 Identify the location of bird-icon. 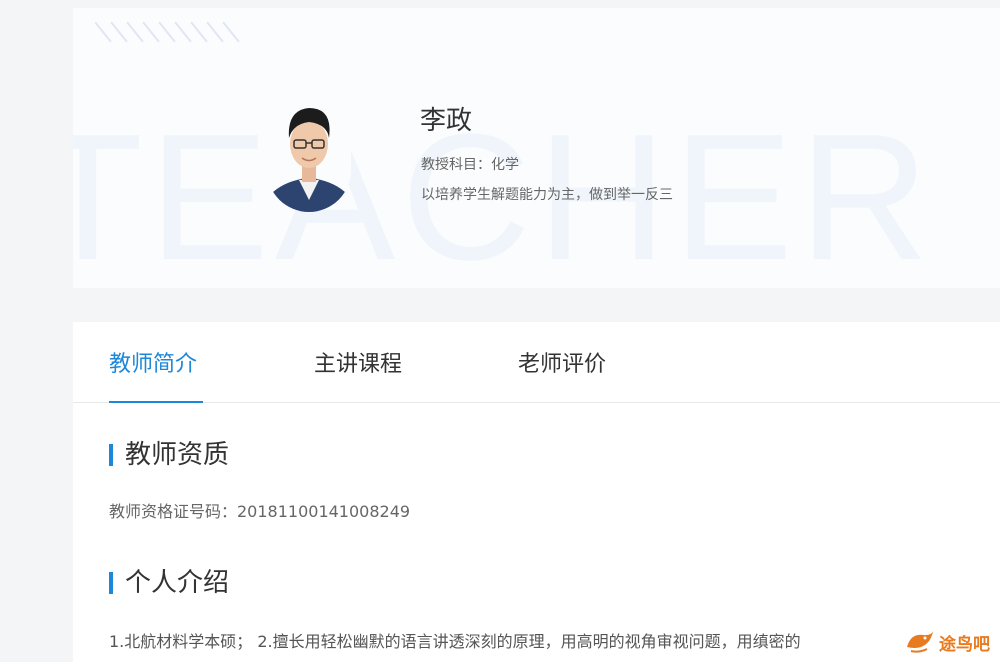
(920, 642).